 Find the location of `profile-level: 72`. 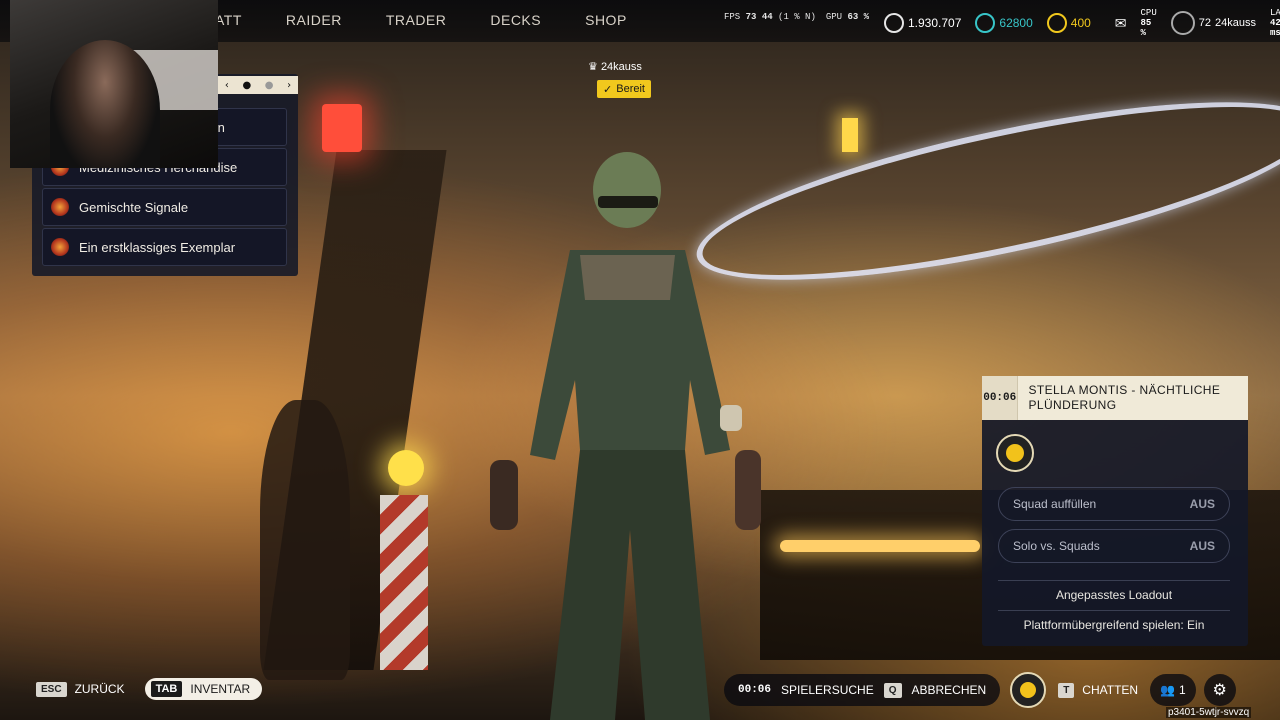

profile-level: 72 is located at coordinates (1204, 23).